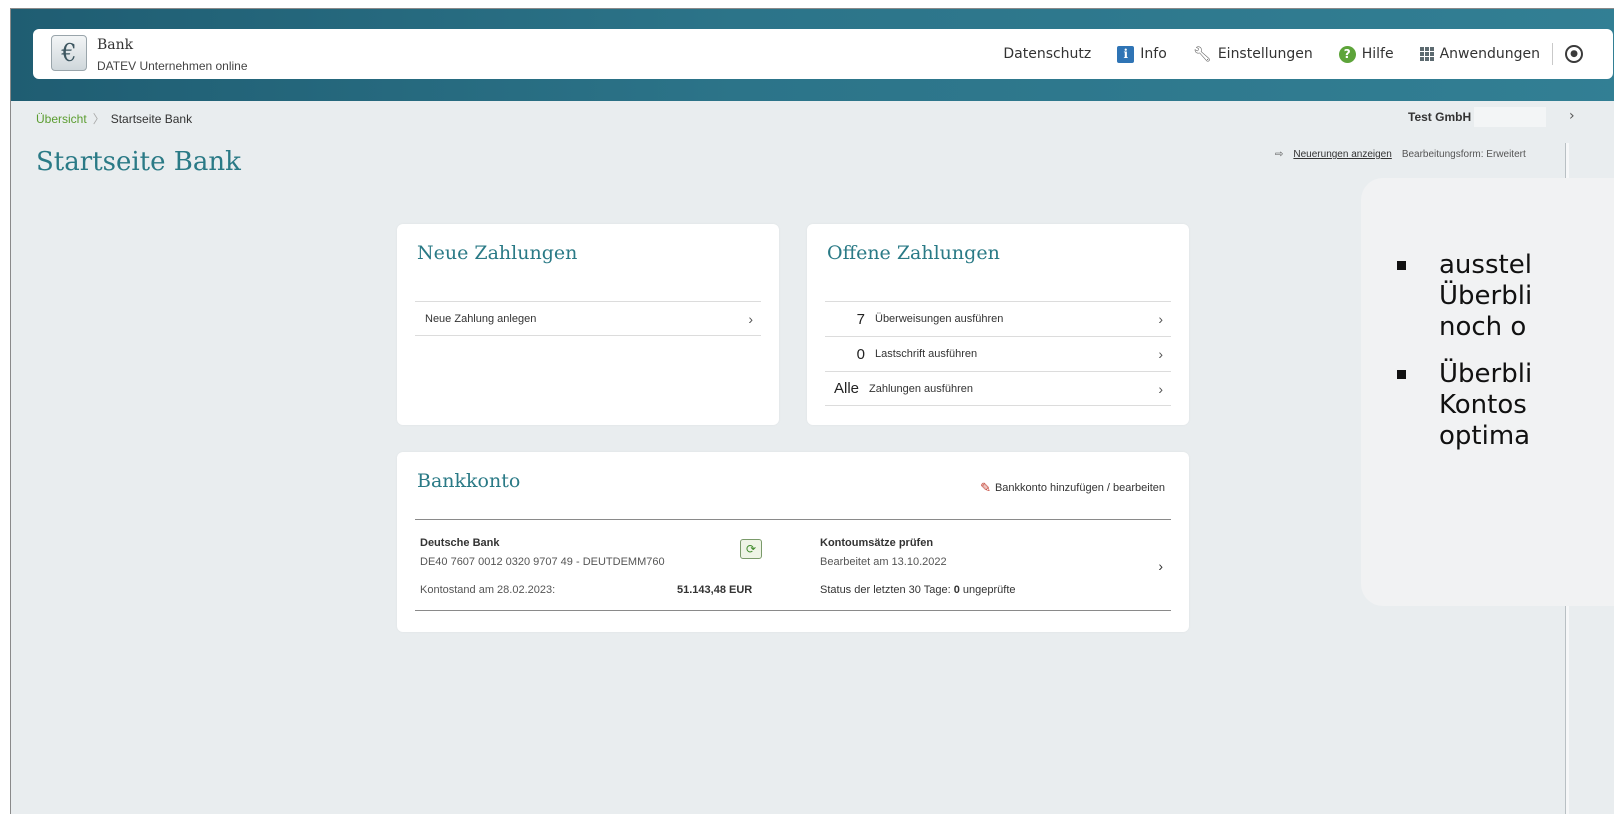  I want to click on nav-hilfe: ? Hilfe, so click(1366, 54).